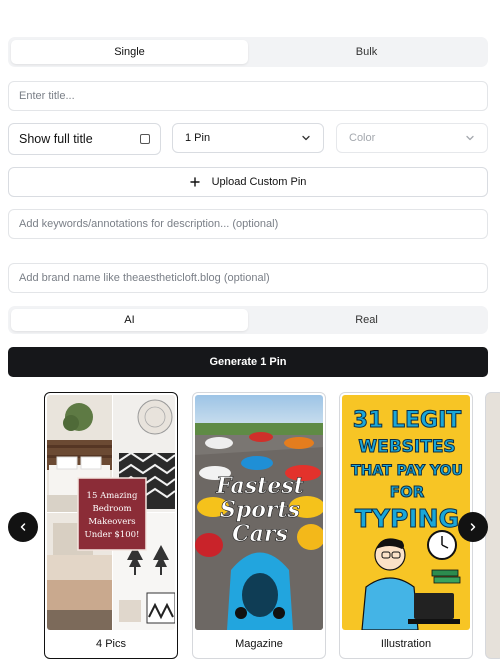  I want to click on template-card-label: Magazine, so click(259, 644).